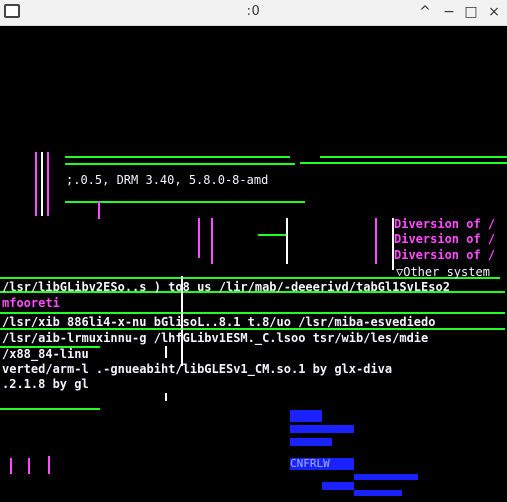 This screenshot has height=502, width=507. What do you see at coordinates (310, 464) in the screenshot?
I see `glitch-label: CNFRLW` at bounding box center [310, 464].